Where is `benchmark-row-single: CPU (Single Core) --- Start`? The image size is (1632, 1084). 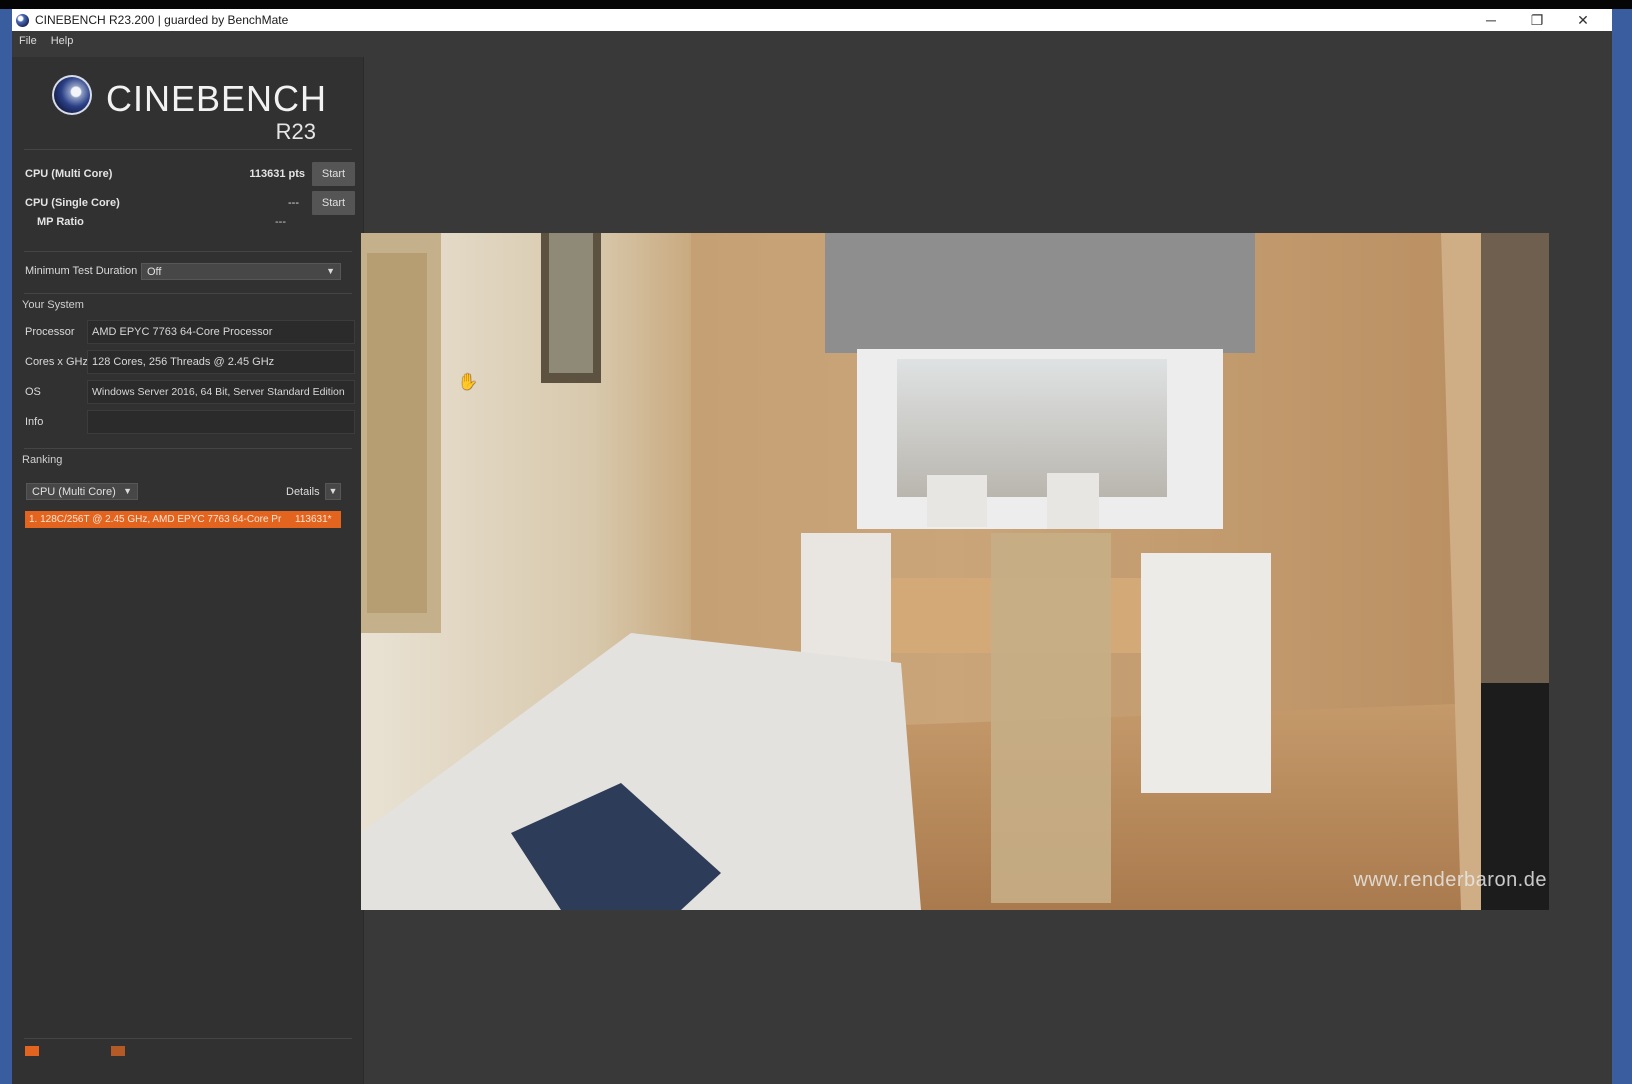 benchmark-row-single: CPU (Single Core) --- Start is located at coordinates (190, 203).